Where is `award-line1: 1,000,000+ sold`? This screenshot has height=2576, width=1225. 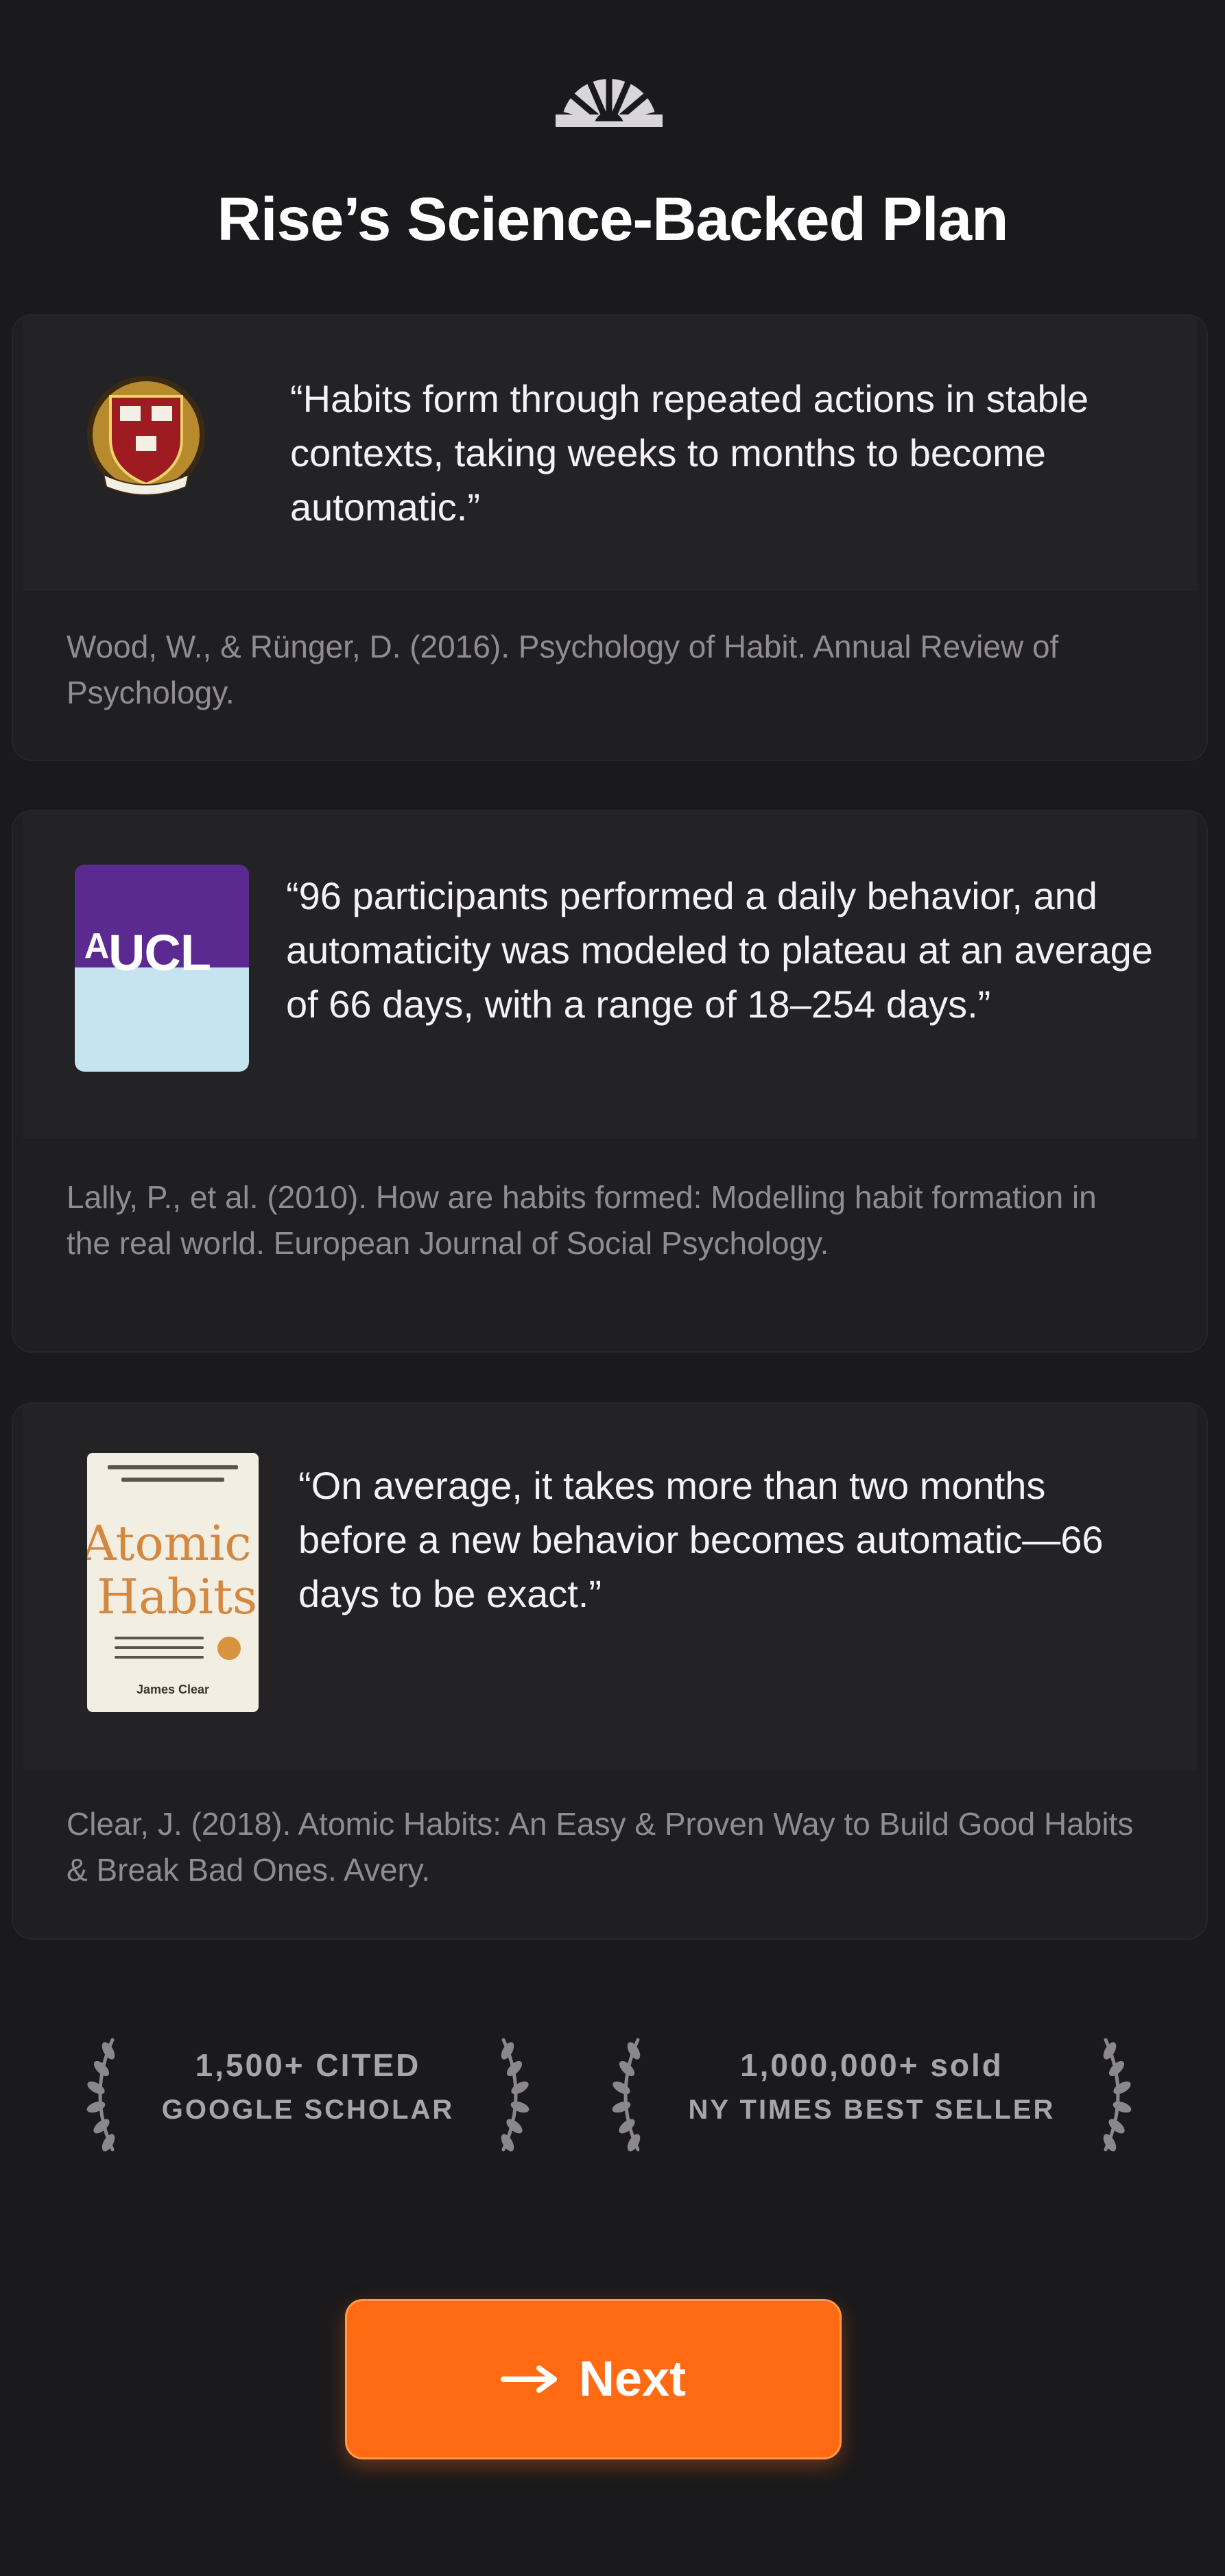
award-line1: 1,000,000+ sold is located at coordinates (872, 2065).